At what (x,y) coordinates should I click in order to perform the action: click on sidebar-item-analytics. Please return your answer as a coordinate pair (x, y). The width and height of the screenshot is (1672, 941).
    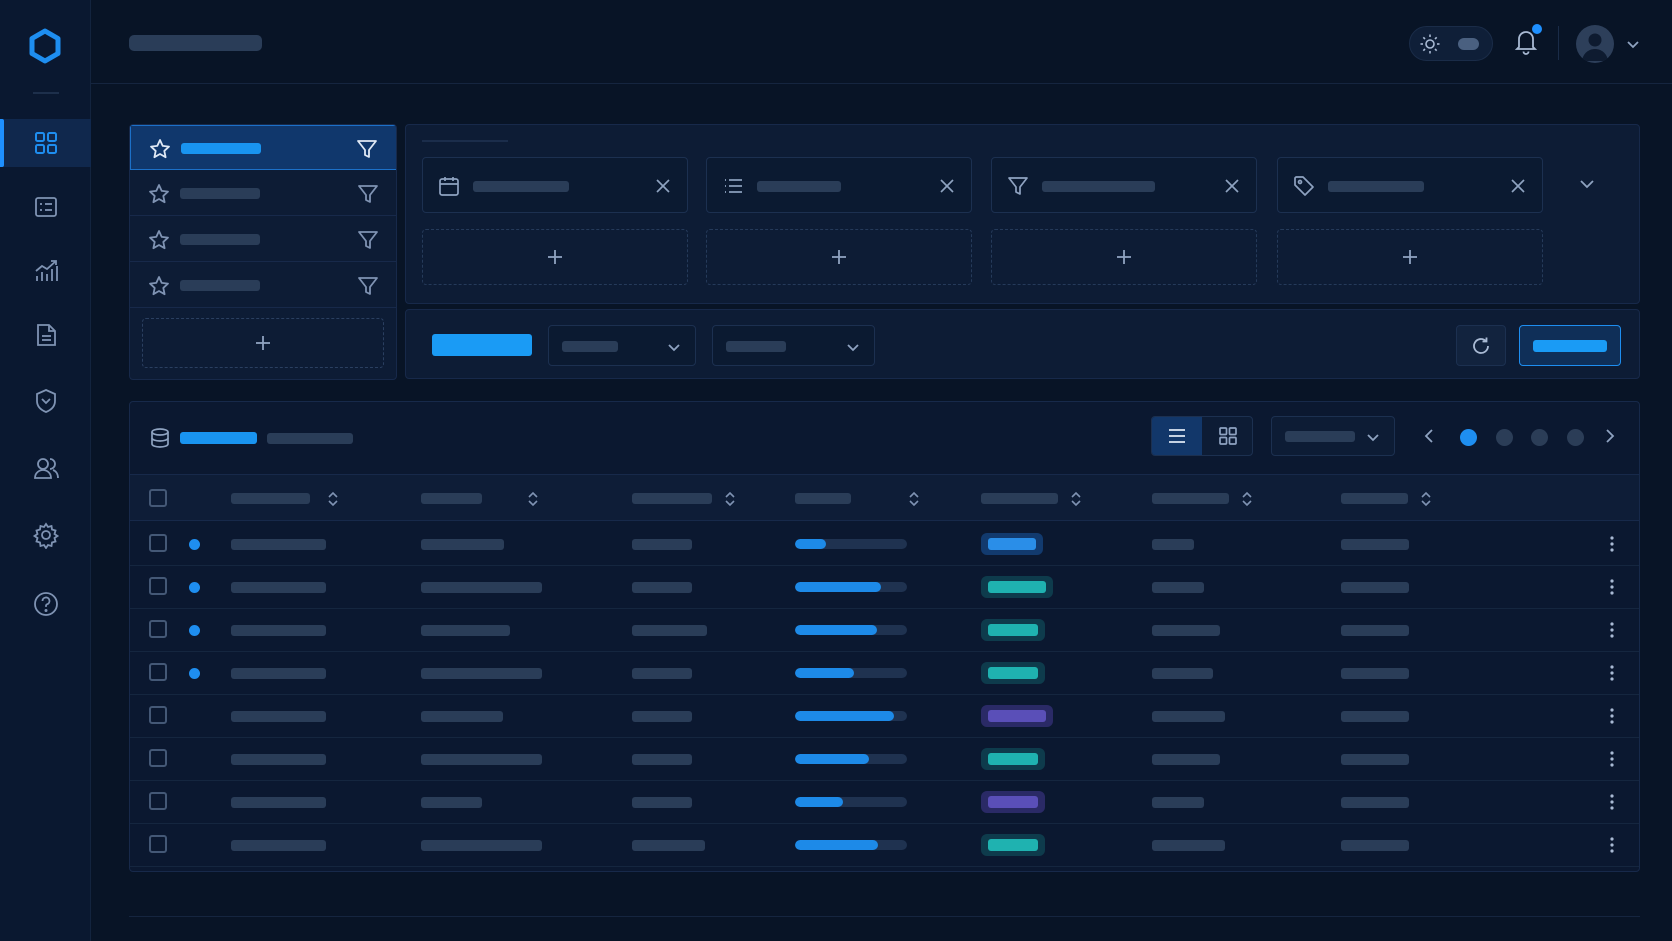
    Looking at the image, I should click on (45, 271).